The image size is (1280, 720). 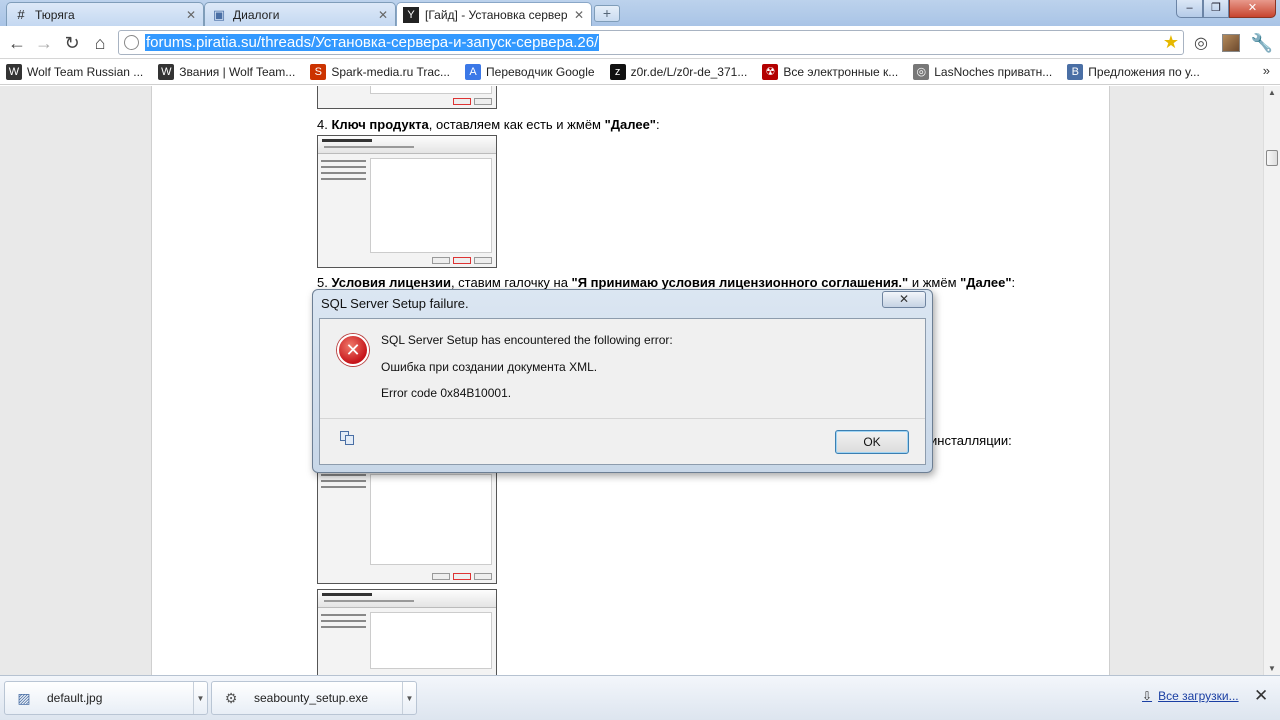 What do you see at coordinates (1216, 9) in the screenshot?
I see `maximize-window-button: ❐` at bounding box center [1216, 9].